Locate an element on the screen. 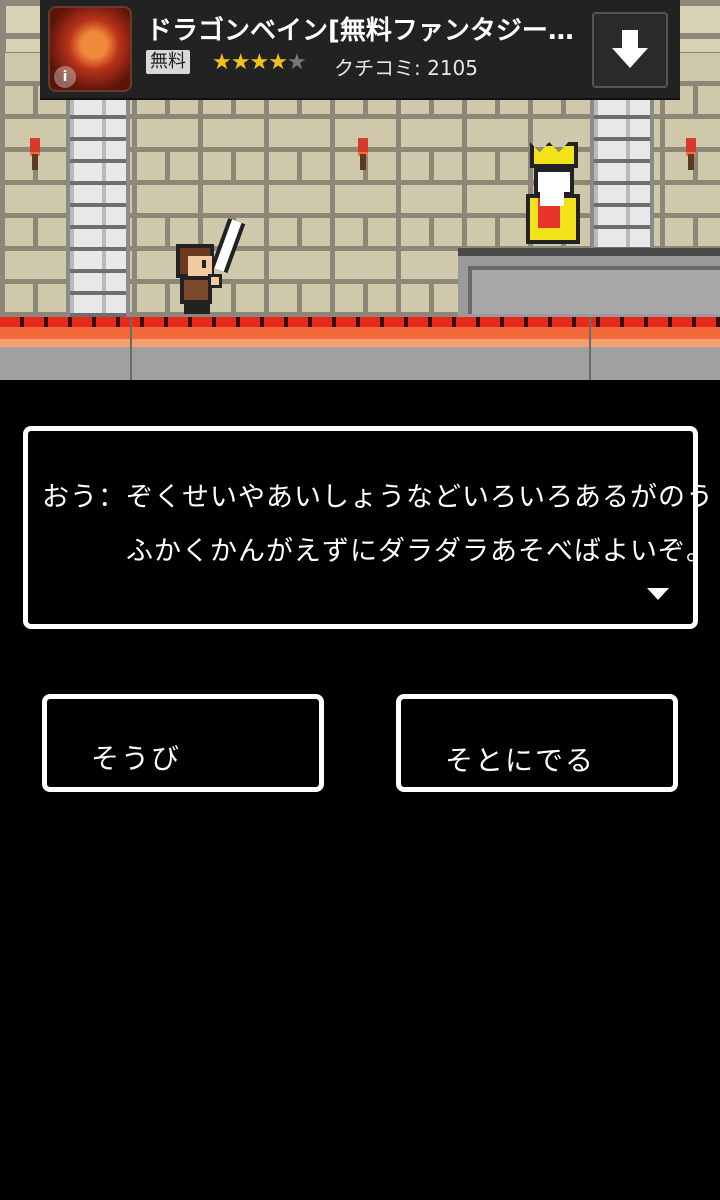 The image size is (720, 1200). king-sprite is located at coordinates (553, 195).